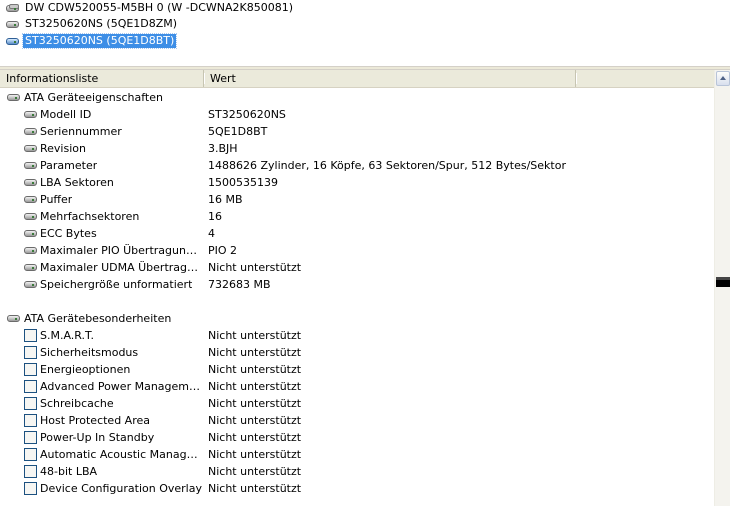 The width and height of the screenshot is (730, 506). I want to click on scroll-up-button, so click(723, 78).